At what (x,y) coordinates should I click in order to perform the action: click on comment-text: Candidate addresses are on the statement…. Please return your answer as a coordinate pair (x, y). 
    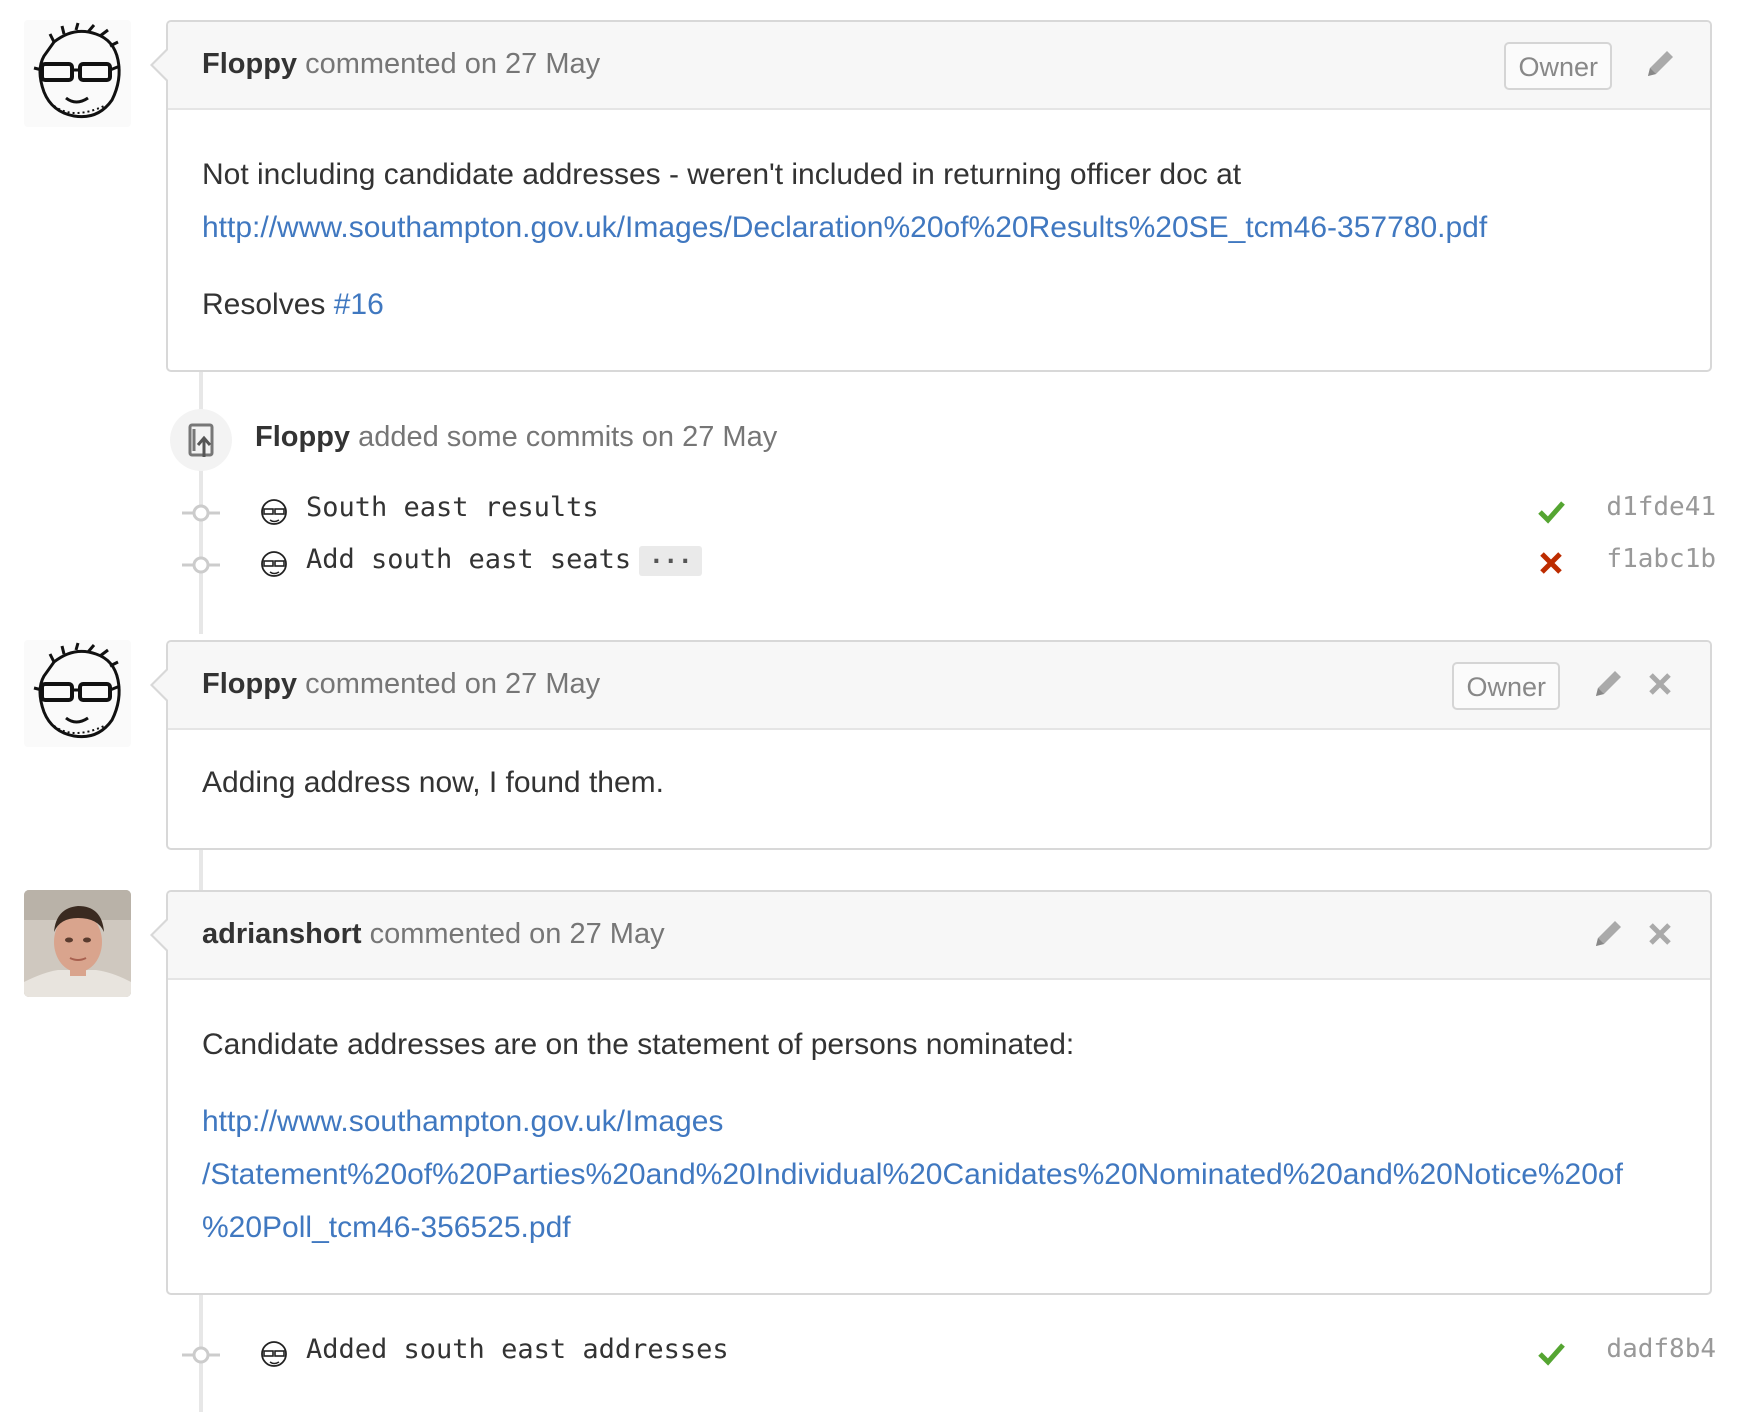
    Looking at the image, I should click on (638, 1044).